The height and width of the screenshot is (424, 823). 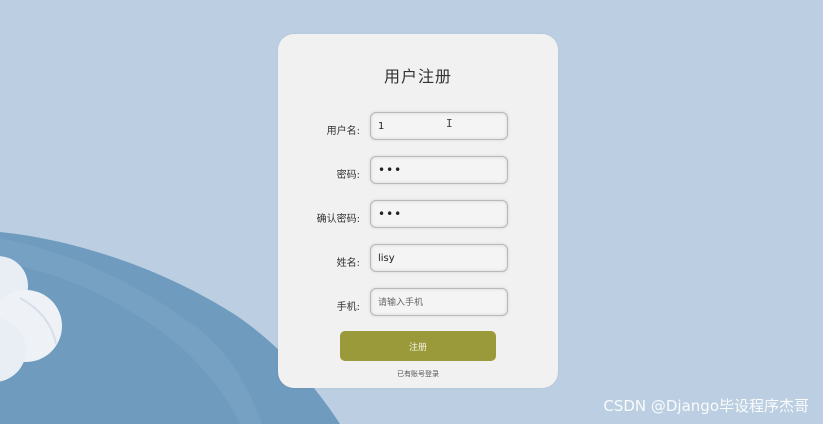 I want to click on text-cursor-icon: I, so click(x=449, y=123).